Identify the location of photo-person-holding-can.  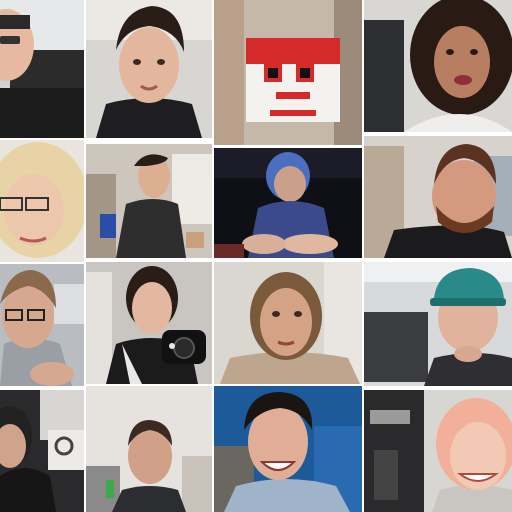
(149, 201).